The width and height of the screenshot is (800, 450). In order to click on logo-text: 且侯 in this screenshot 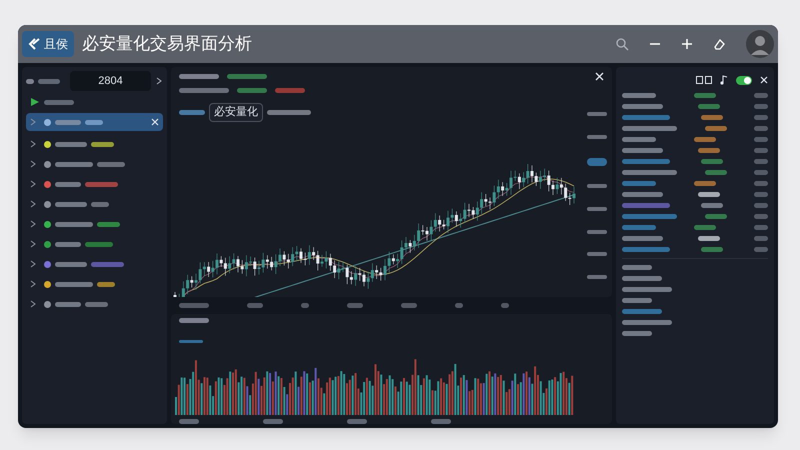, I will do `click(56, 44)`.